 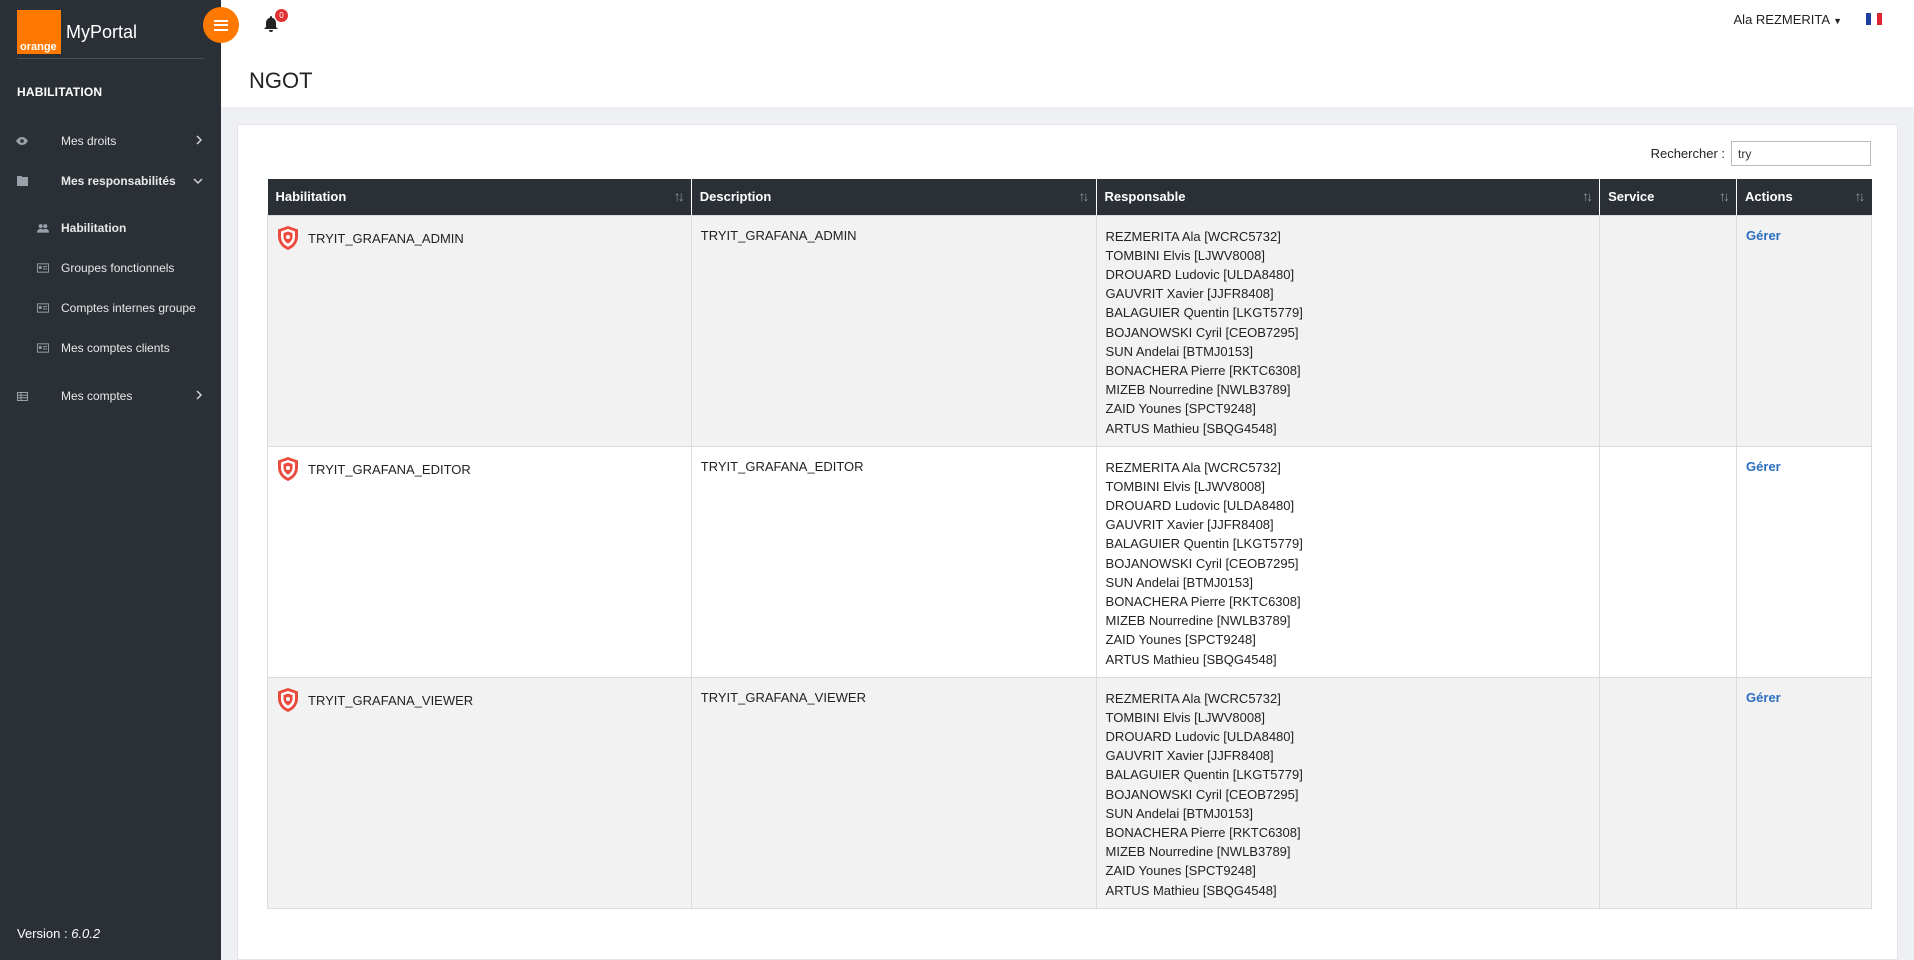 I want to click on sidebar-item-label: Mes comptes, so click(x=97, y=396).